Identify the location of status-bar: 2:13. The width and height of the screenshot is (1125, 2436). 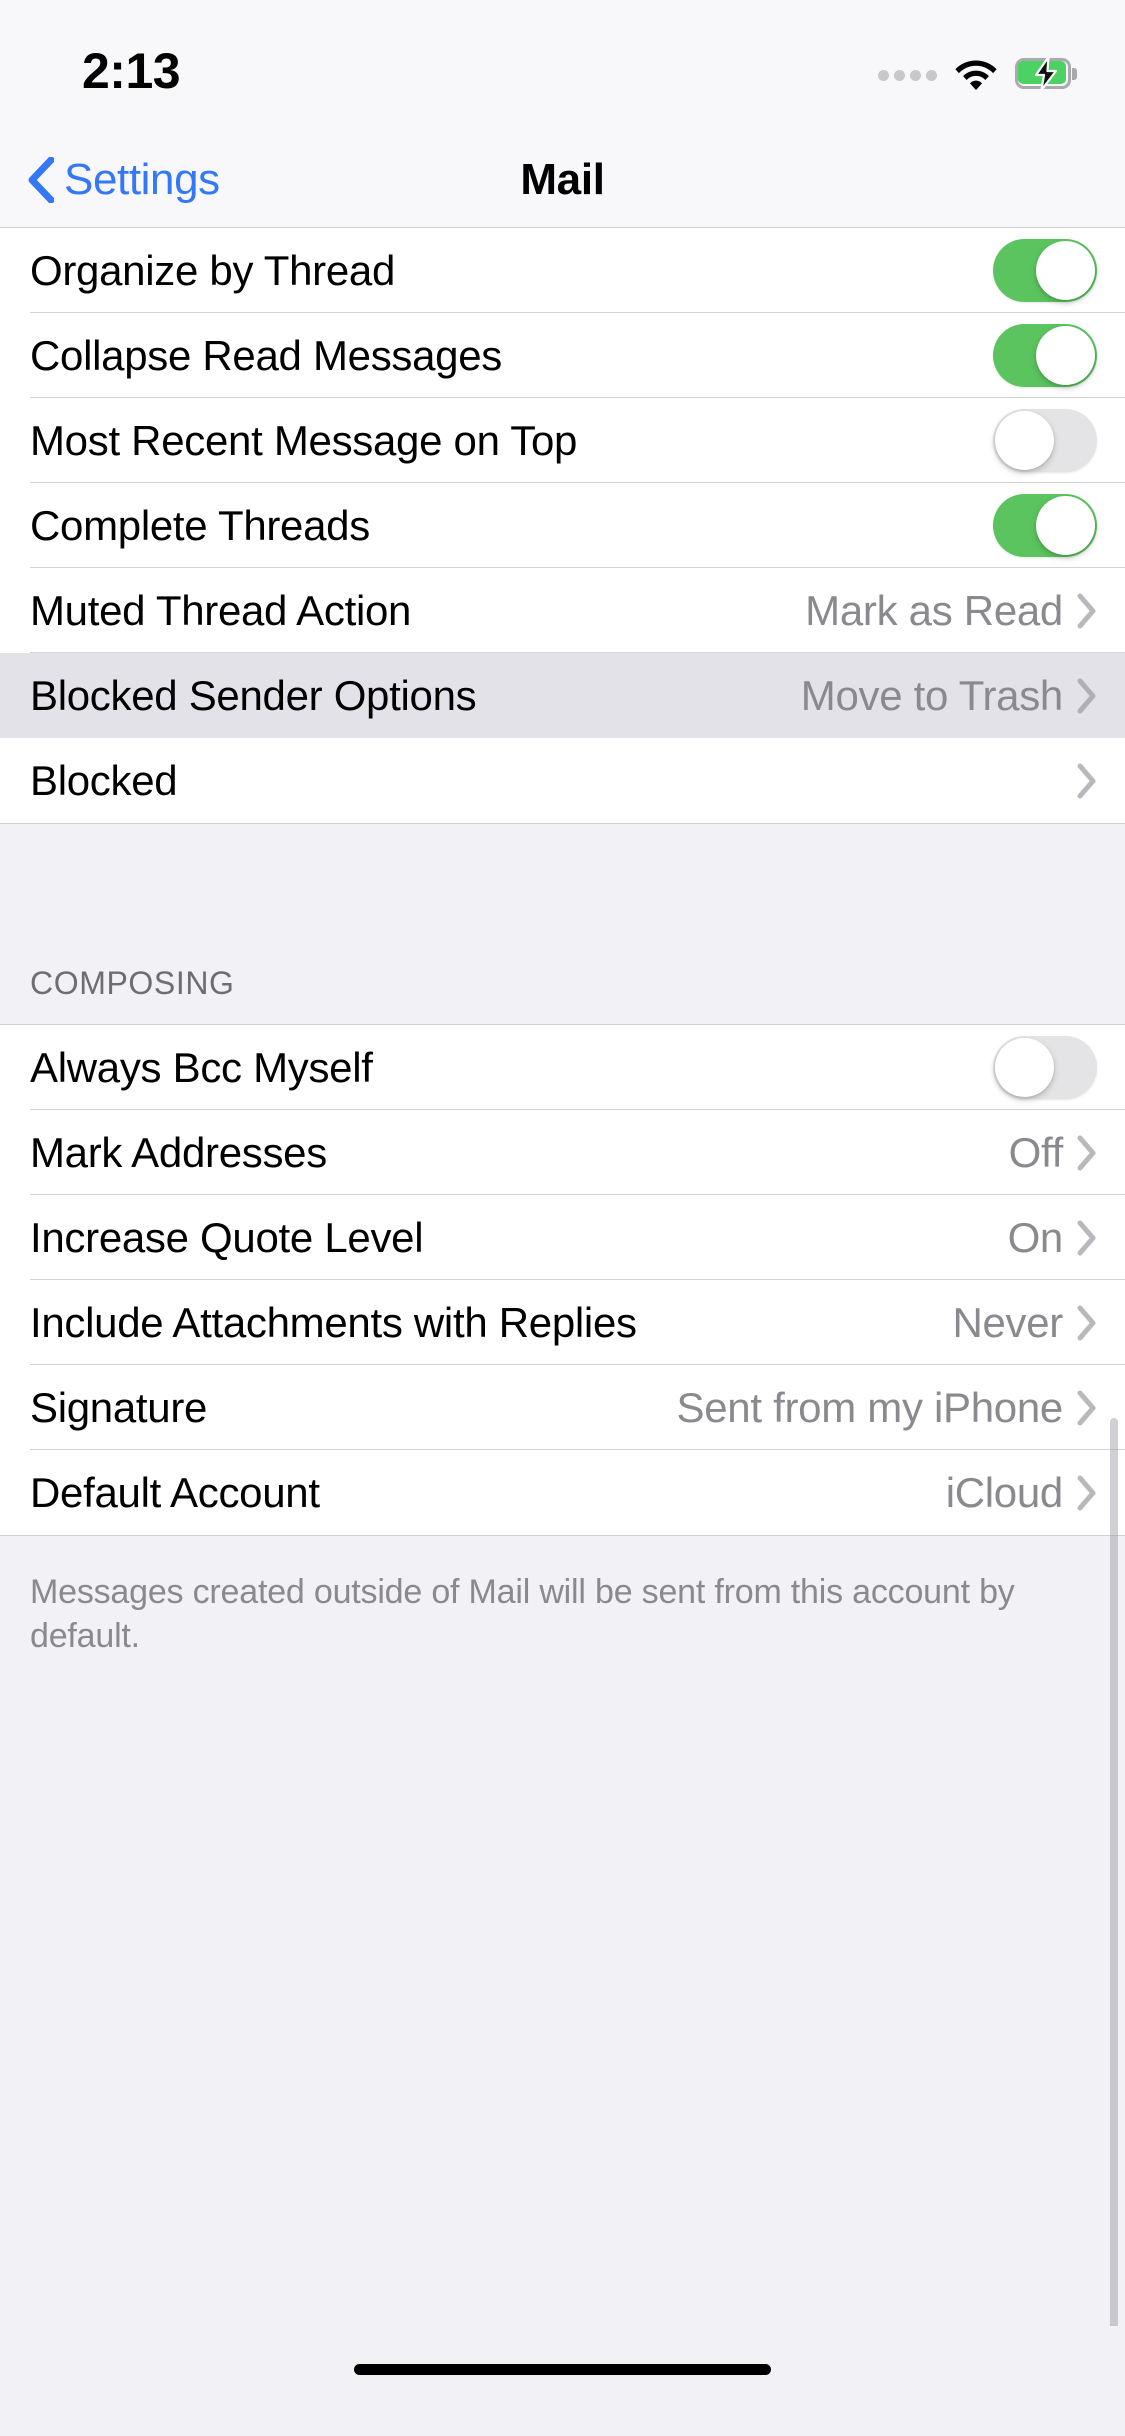
(562, 66).